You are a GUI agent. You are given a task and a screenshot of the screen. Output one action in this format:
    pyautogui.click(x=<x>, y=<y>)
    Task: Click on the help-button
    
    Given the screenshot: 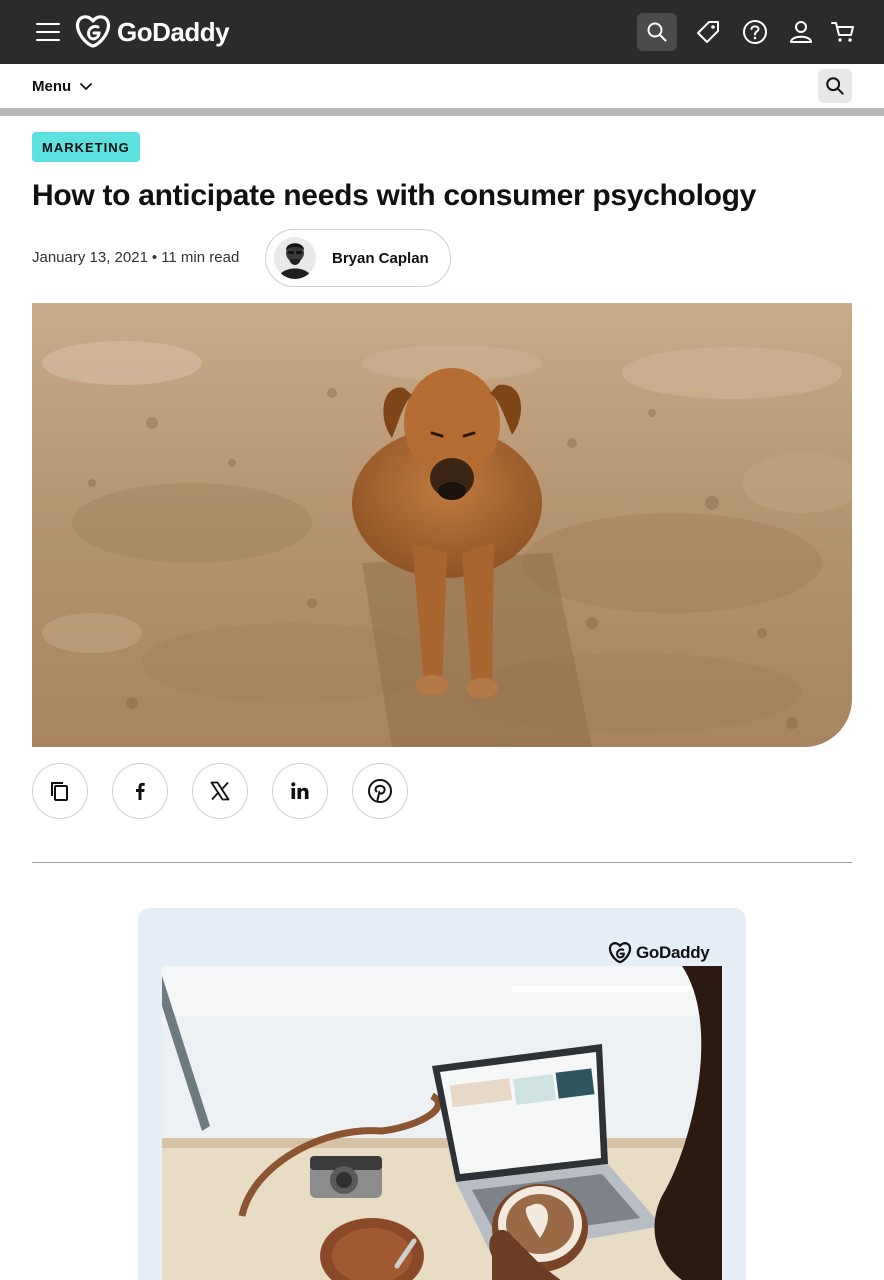 What is the action you would take?
    pyautogui.click(x=755, y=32)
    